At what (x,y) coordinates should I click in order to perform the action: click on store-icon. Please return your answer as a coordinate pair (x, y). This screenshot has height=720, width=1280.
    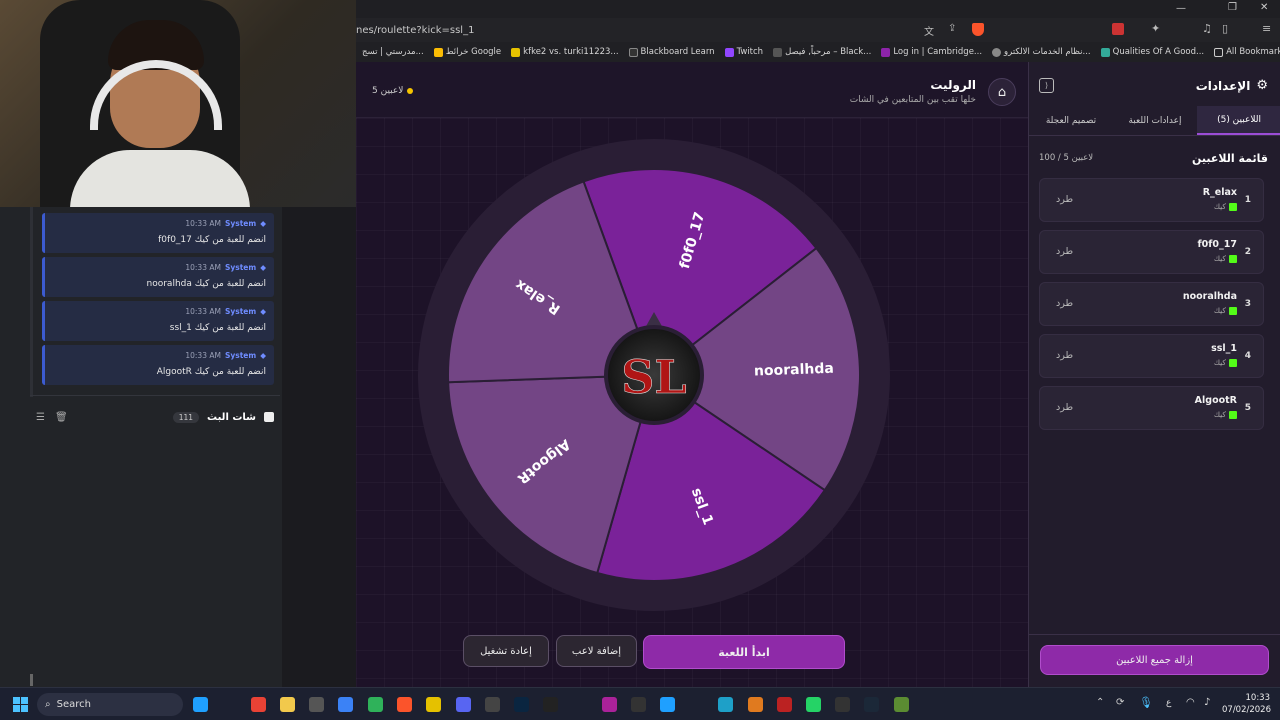
    Looking at the image, I should click on (345, 704).